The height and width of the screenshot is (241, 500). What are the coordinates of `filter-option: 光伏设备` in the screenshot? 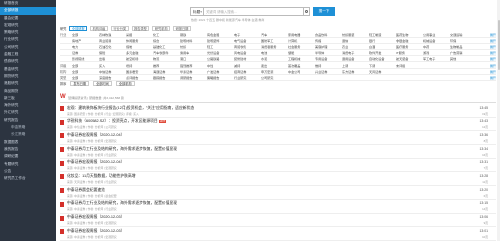 It's located at (220, 52).